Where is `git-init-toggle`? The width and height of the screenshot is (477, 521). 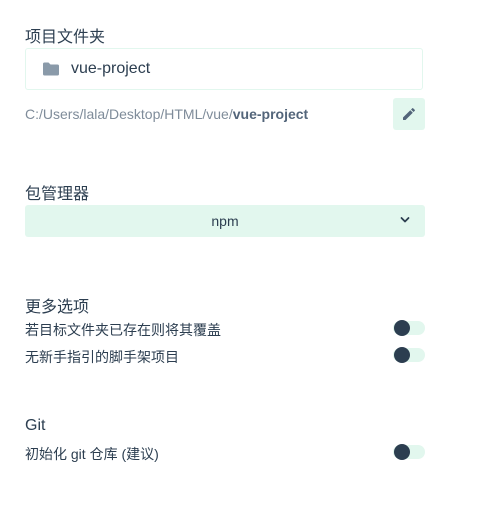
git-init-toggle is located at coordinates (409, 452).